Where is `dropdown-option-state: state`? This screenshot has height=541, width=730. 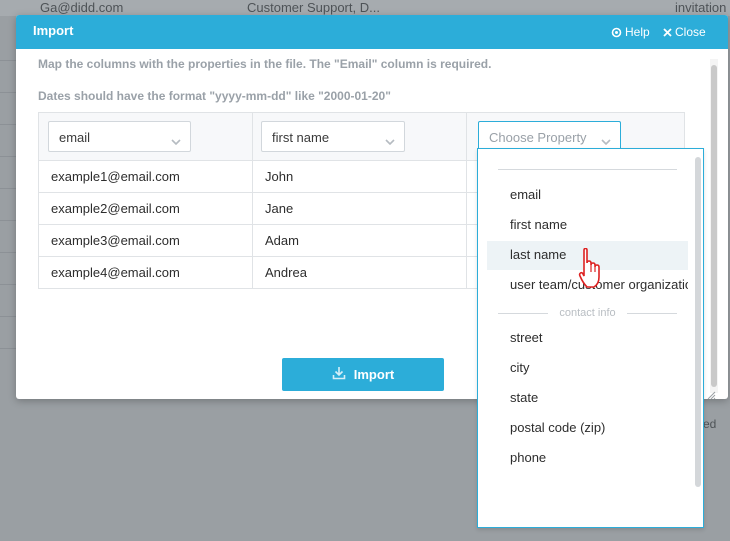 dropdown-option-state: state is located at coordinates (587, 398).